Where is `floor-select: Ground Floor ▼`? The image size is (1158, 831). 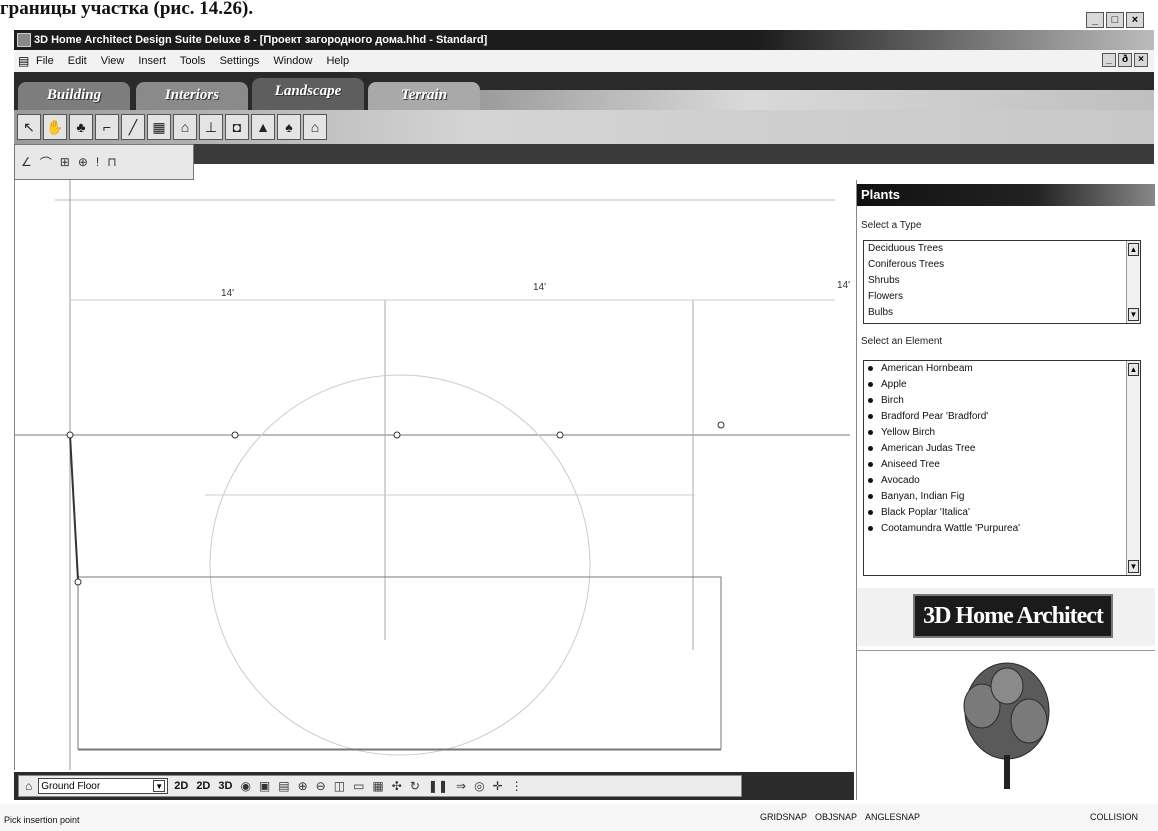 floor-select: Ground Floor ▼ is located at coordinates (103, 786).